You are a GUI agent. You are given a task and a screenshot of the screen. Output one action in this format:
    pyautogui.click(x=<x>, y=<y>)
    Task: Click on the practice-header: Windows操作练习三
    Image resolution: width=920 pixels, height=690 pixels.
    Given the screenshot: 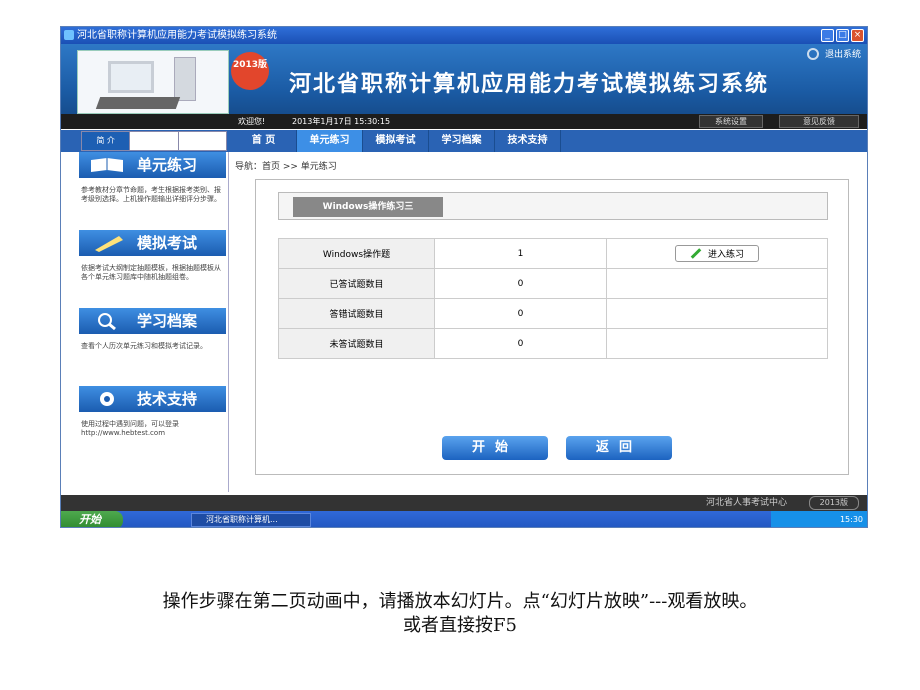 What is the action you would take?
    pyautogui.click(x=553, y=206)
    